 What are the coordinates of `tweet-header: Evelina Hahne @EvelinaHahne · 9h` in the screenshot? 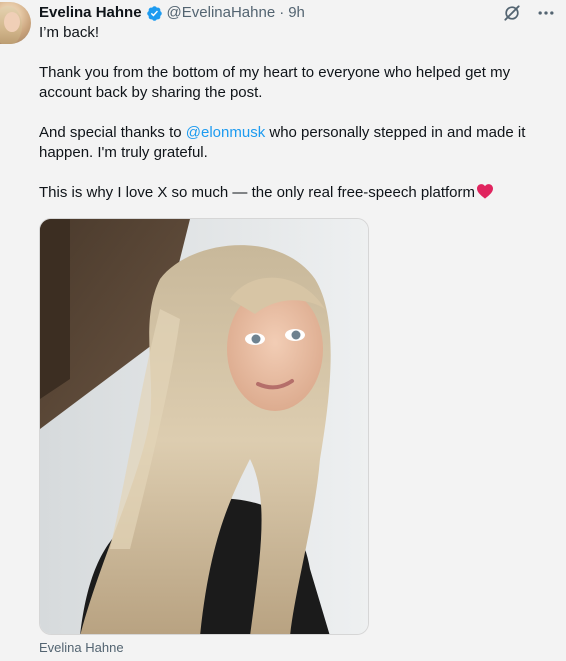 It's located at (172, 13).